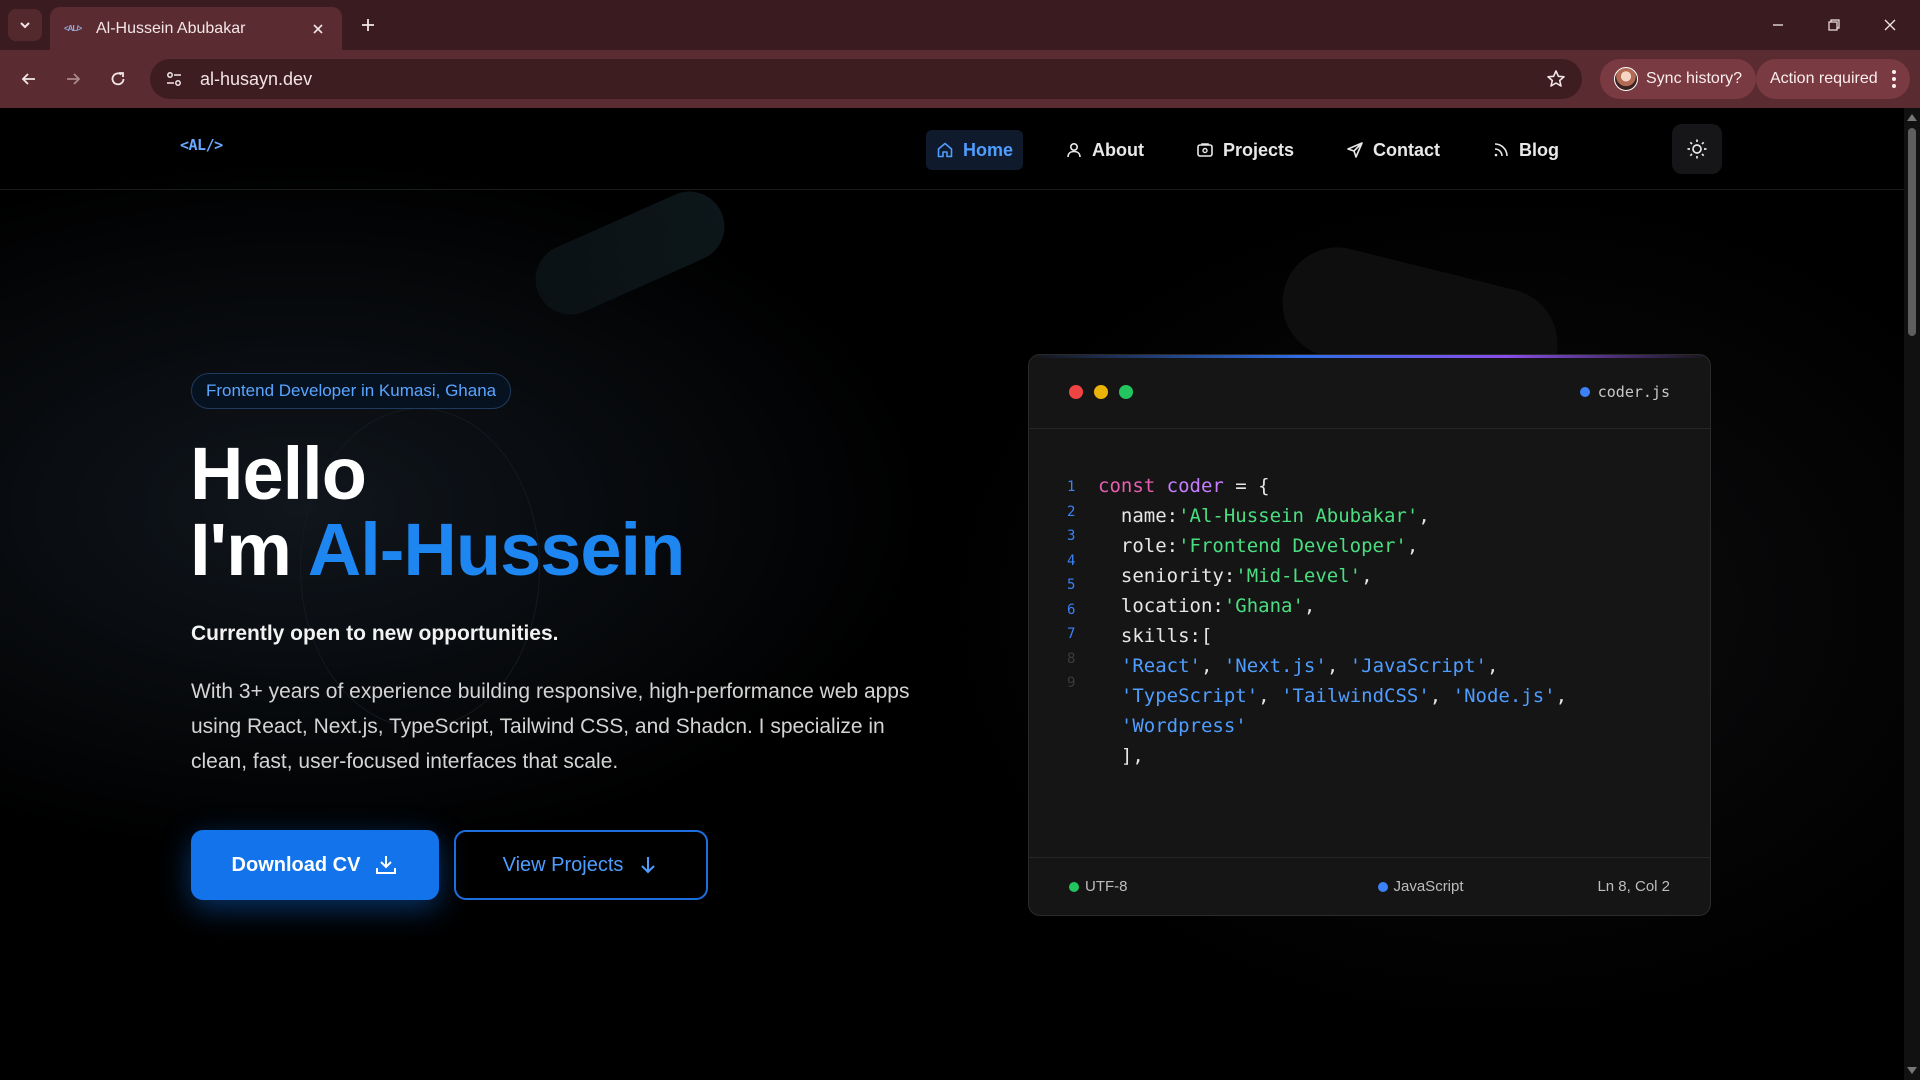 Image resolution: width=1920 pixels, height=1080 pixels. What do you see at coordinates (1118, 149) in the screenshot?
I see `nav-label: About` at bounding box center [1118, 149].